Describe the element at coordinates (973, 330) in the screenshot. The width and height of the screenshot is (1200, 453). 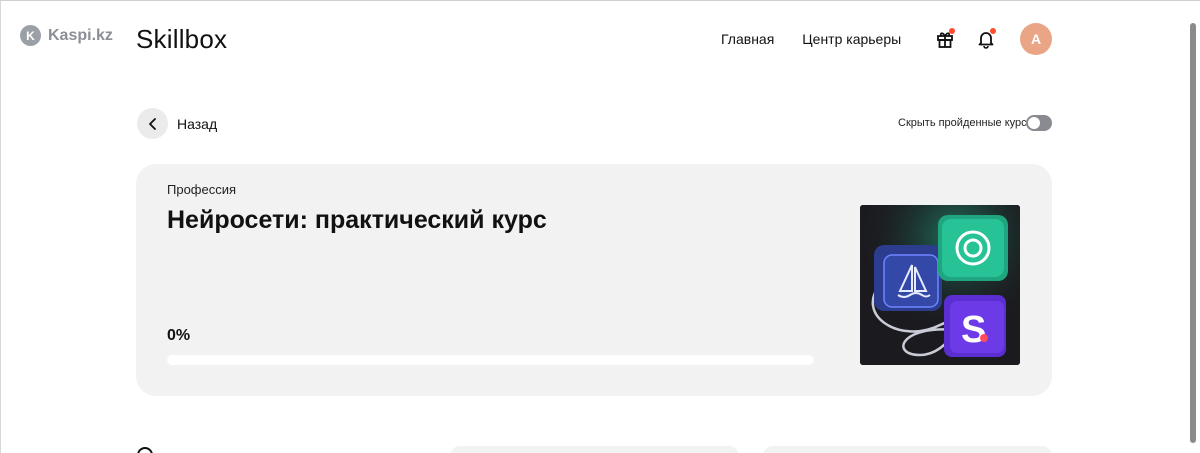
I see `svg-text: S` at that location.